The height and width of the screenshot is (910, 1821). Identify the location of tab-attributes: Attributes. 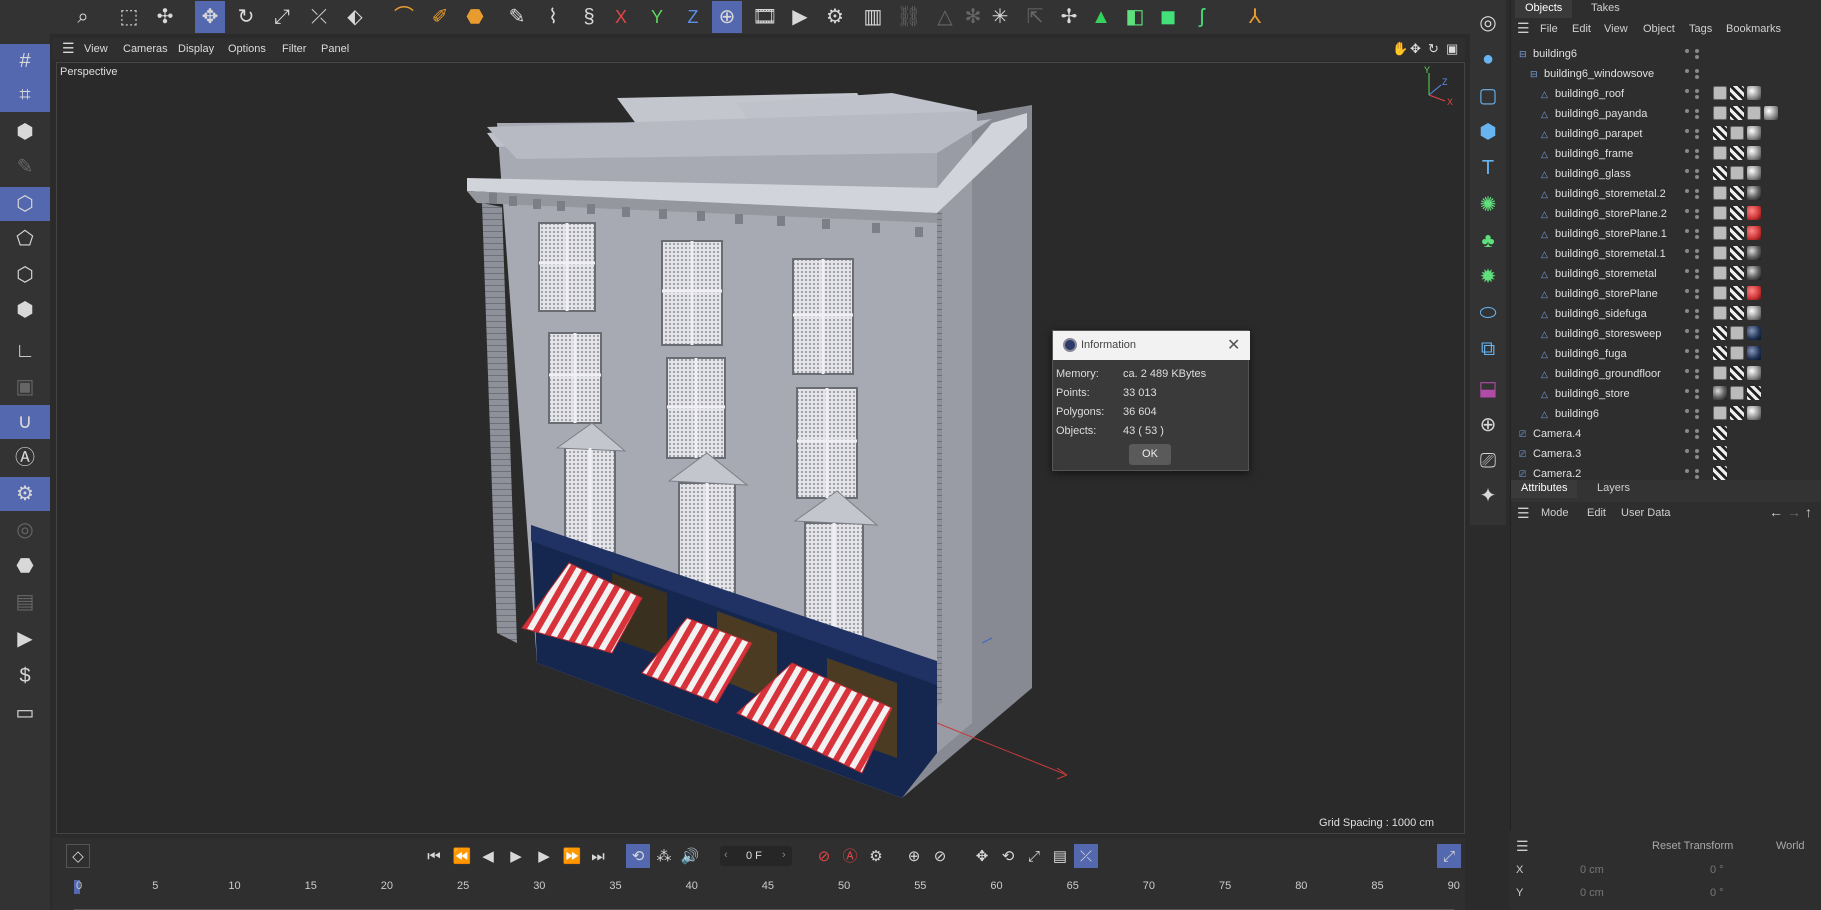
(1544, 489).